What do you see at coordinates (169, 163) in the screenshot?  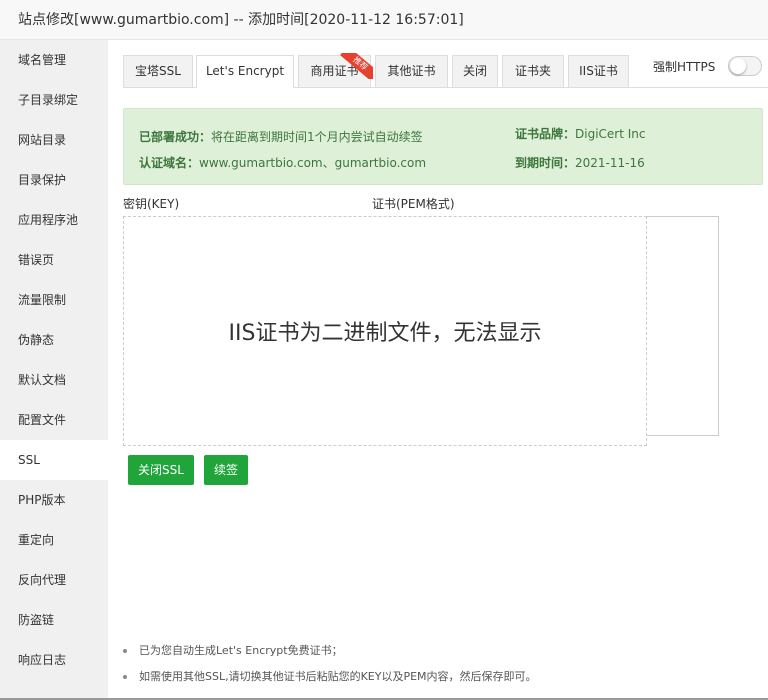 I see `cert-domains-label: 认证域名：` at bounding box center [169, 163].